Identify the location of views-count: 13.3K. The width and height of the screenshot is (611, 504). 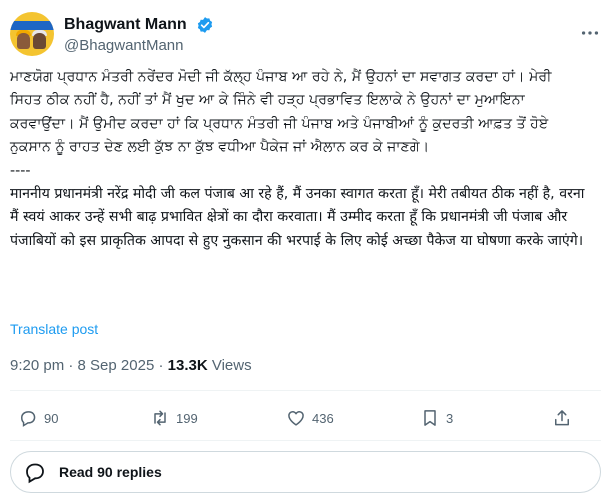
(188, 365).